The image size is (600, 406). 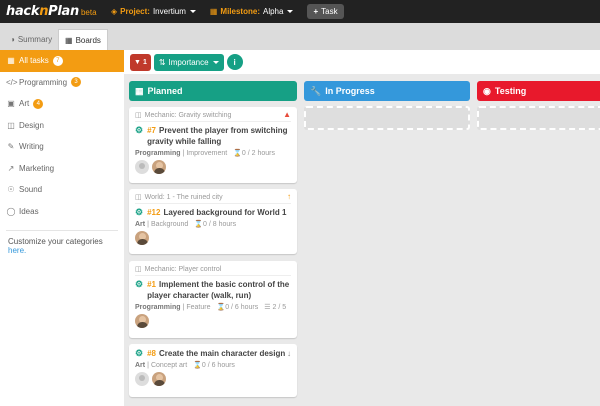 I want to click on sidebar-item-marketing: ↗ Marketing, so click(x=62, y=169).